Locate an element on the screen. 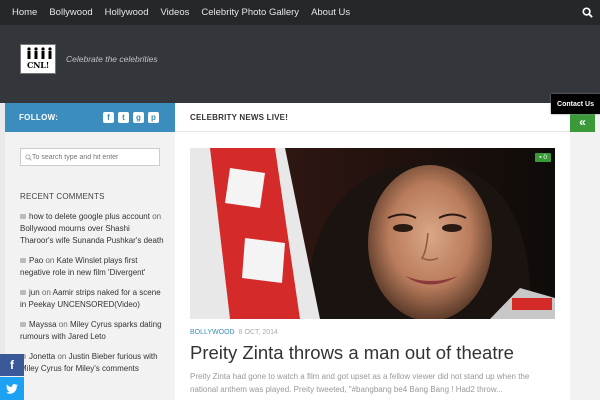  comment-author: Jonetta is located at coordinates (42, 356).